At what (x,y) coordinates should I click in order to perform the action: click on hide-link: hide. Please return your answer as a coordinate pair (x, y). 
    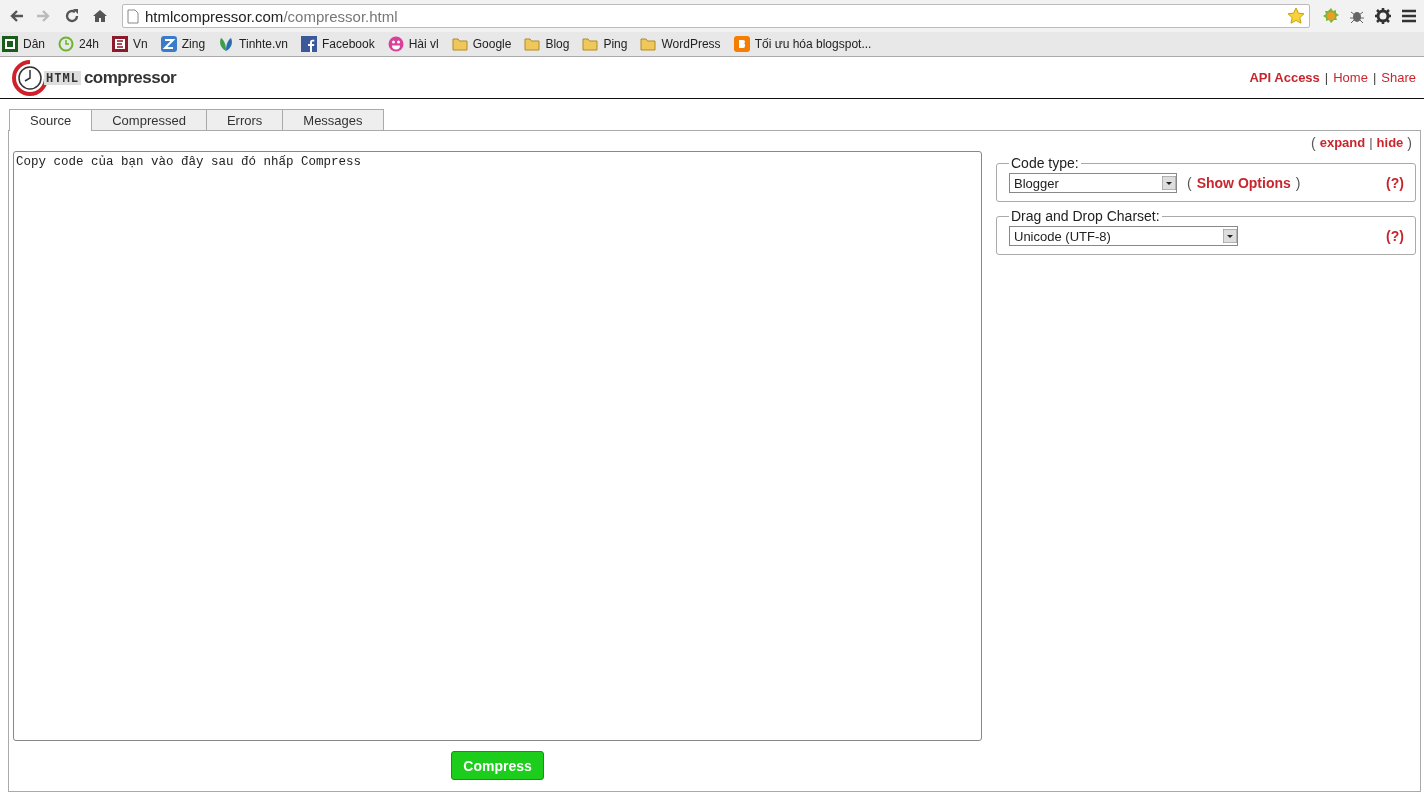
    Looking at the image, I should click on (1390, 142).